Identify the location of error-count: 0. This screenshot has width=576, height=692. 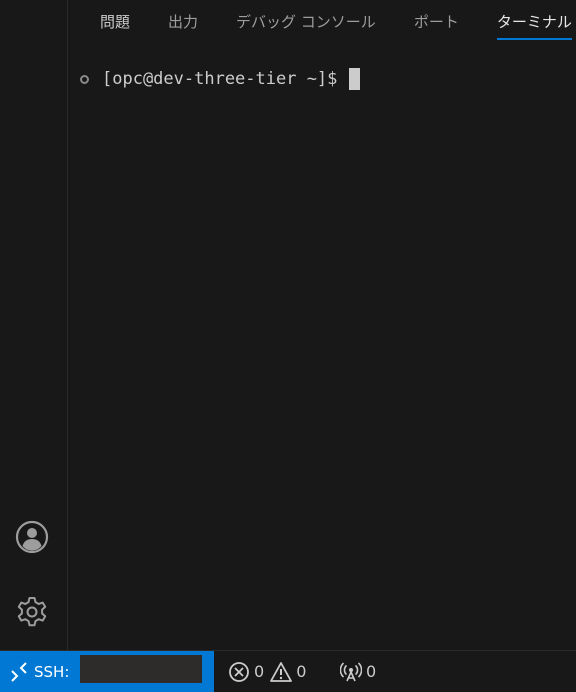
(259, 671).